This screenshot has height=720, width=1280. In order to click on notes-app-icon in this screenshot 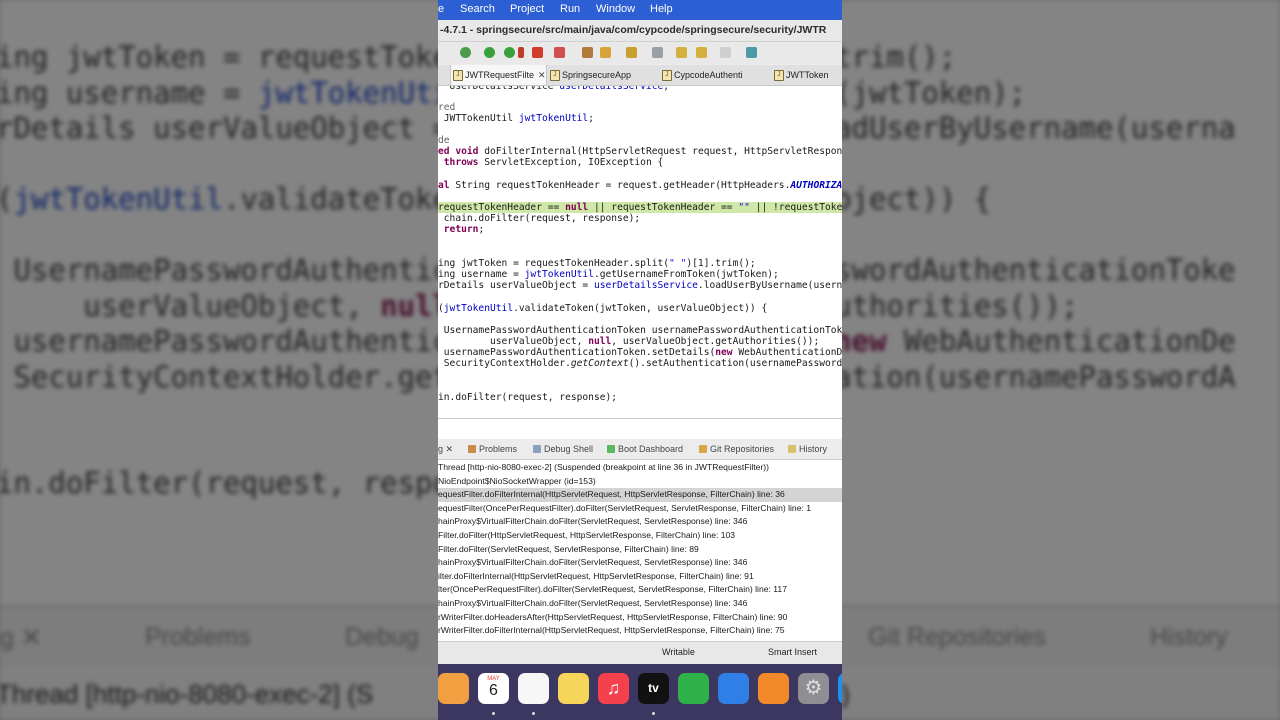, I will do `click(573, 688)`.